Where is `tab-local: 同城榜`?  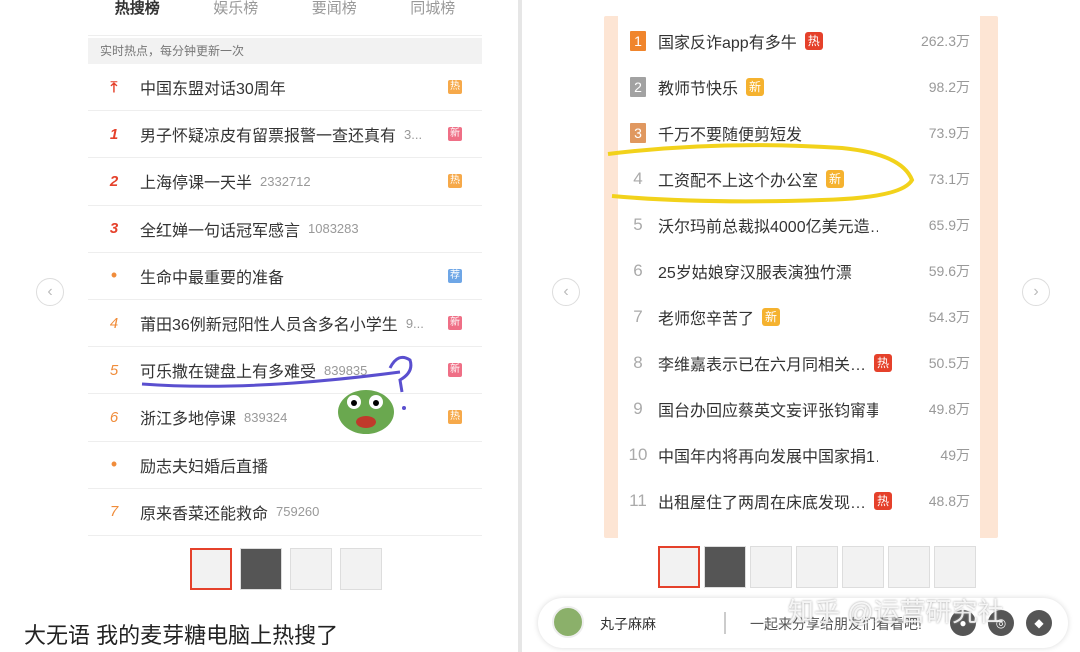 tab-local: 同城榜 is located at coordinates (433, 17).